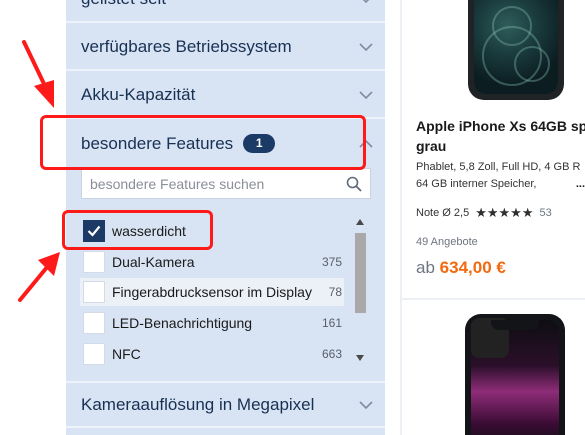 This screenshot has height=435, width=585. Describe the element at coordinates (126, 354) in the screenshot. I see `option-label: NFC` at that location.